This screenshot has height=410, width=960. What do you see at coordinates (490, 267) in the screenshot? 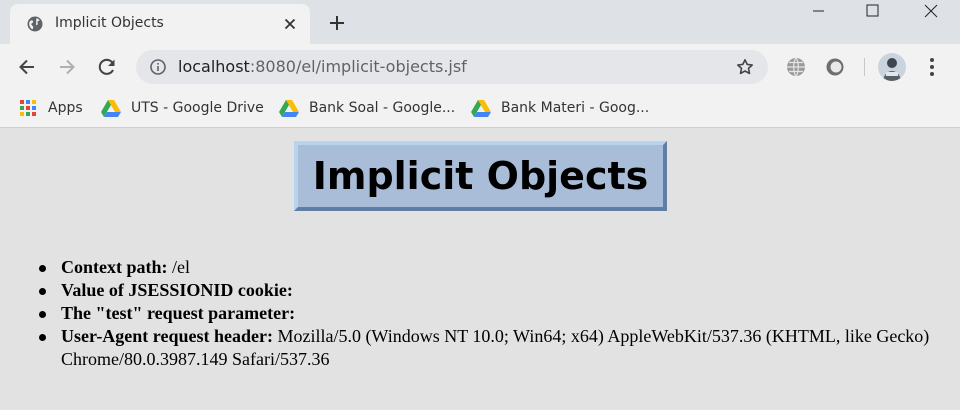
I see `list-item-context-path: Context path: /el` at bounding box center [490, 267].